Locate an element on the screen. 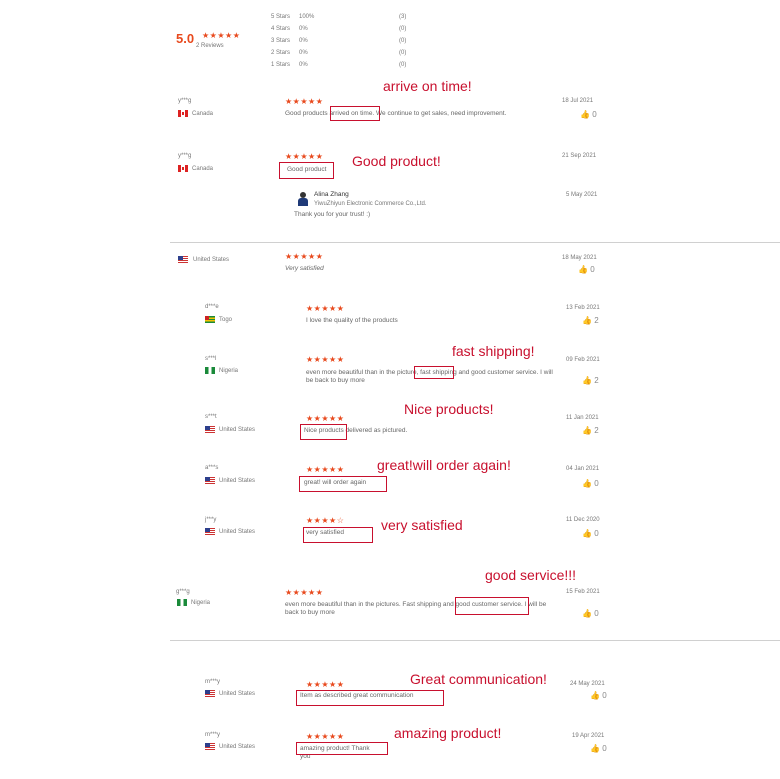 This screenshot has height=779, width=780. reply-date: 5 May 2021 is located at coordinates (582, 195).